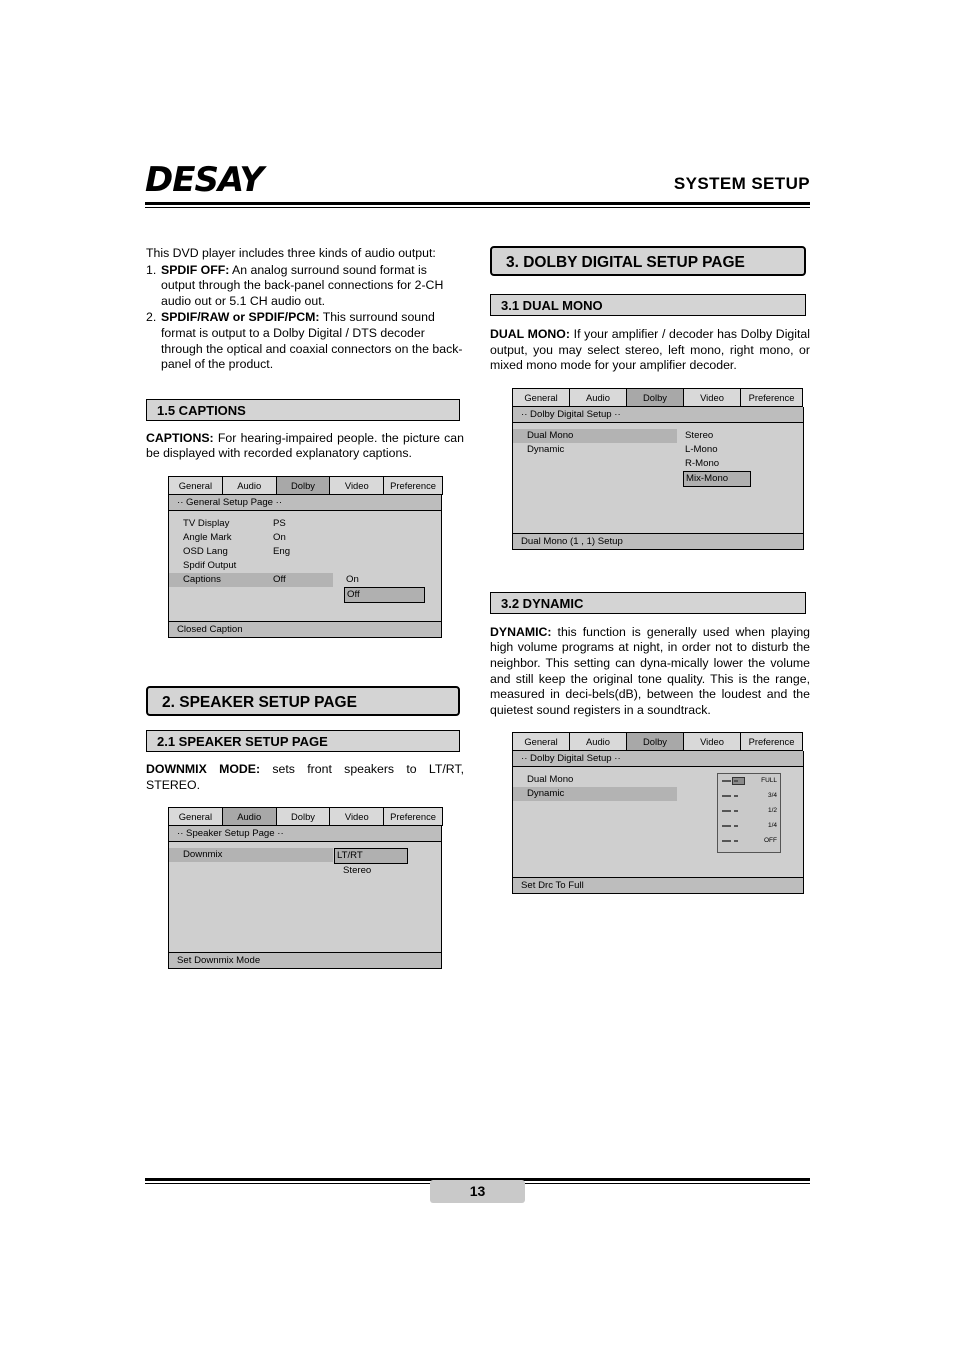  What do you see at coordinates (477, 1191) in the screenshot?
I see `page-number: 13` at bounding box center [477, 1191].